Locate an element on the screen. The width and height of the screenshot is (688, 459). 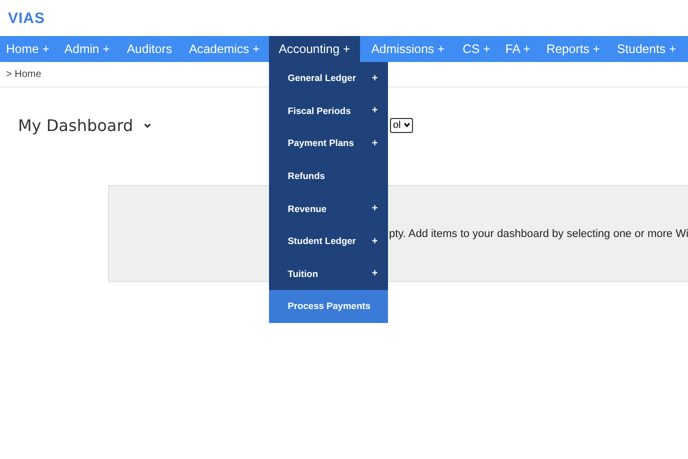
menu-item: Student Ledger + is located at coordinates (328, 241).